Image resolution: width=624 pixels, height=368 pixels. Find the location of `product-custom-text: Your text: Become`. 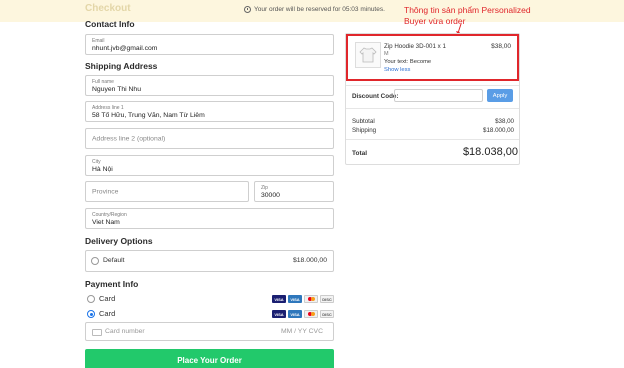

product-custom-text: Your text: Become is located at coordinates (408, 62).